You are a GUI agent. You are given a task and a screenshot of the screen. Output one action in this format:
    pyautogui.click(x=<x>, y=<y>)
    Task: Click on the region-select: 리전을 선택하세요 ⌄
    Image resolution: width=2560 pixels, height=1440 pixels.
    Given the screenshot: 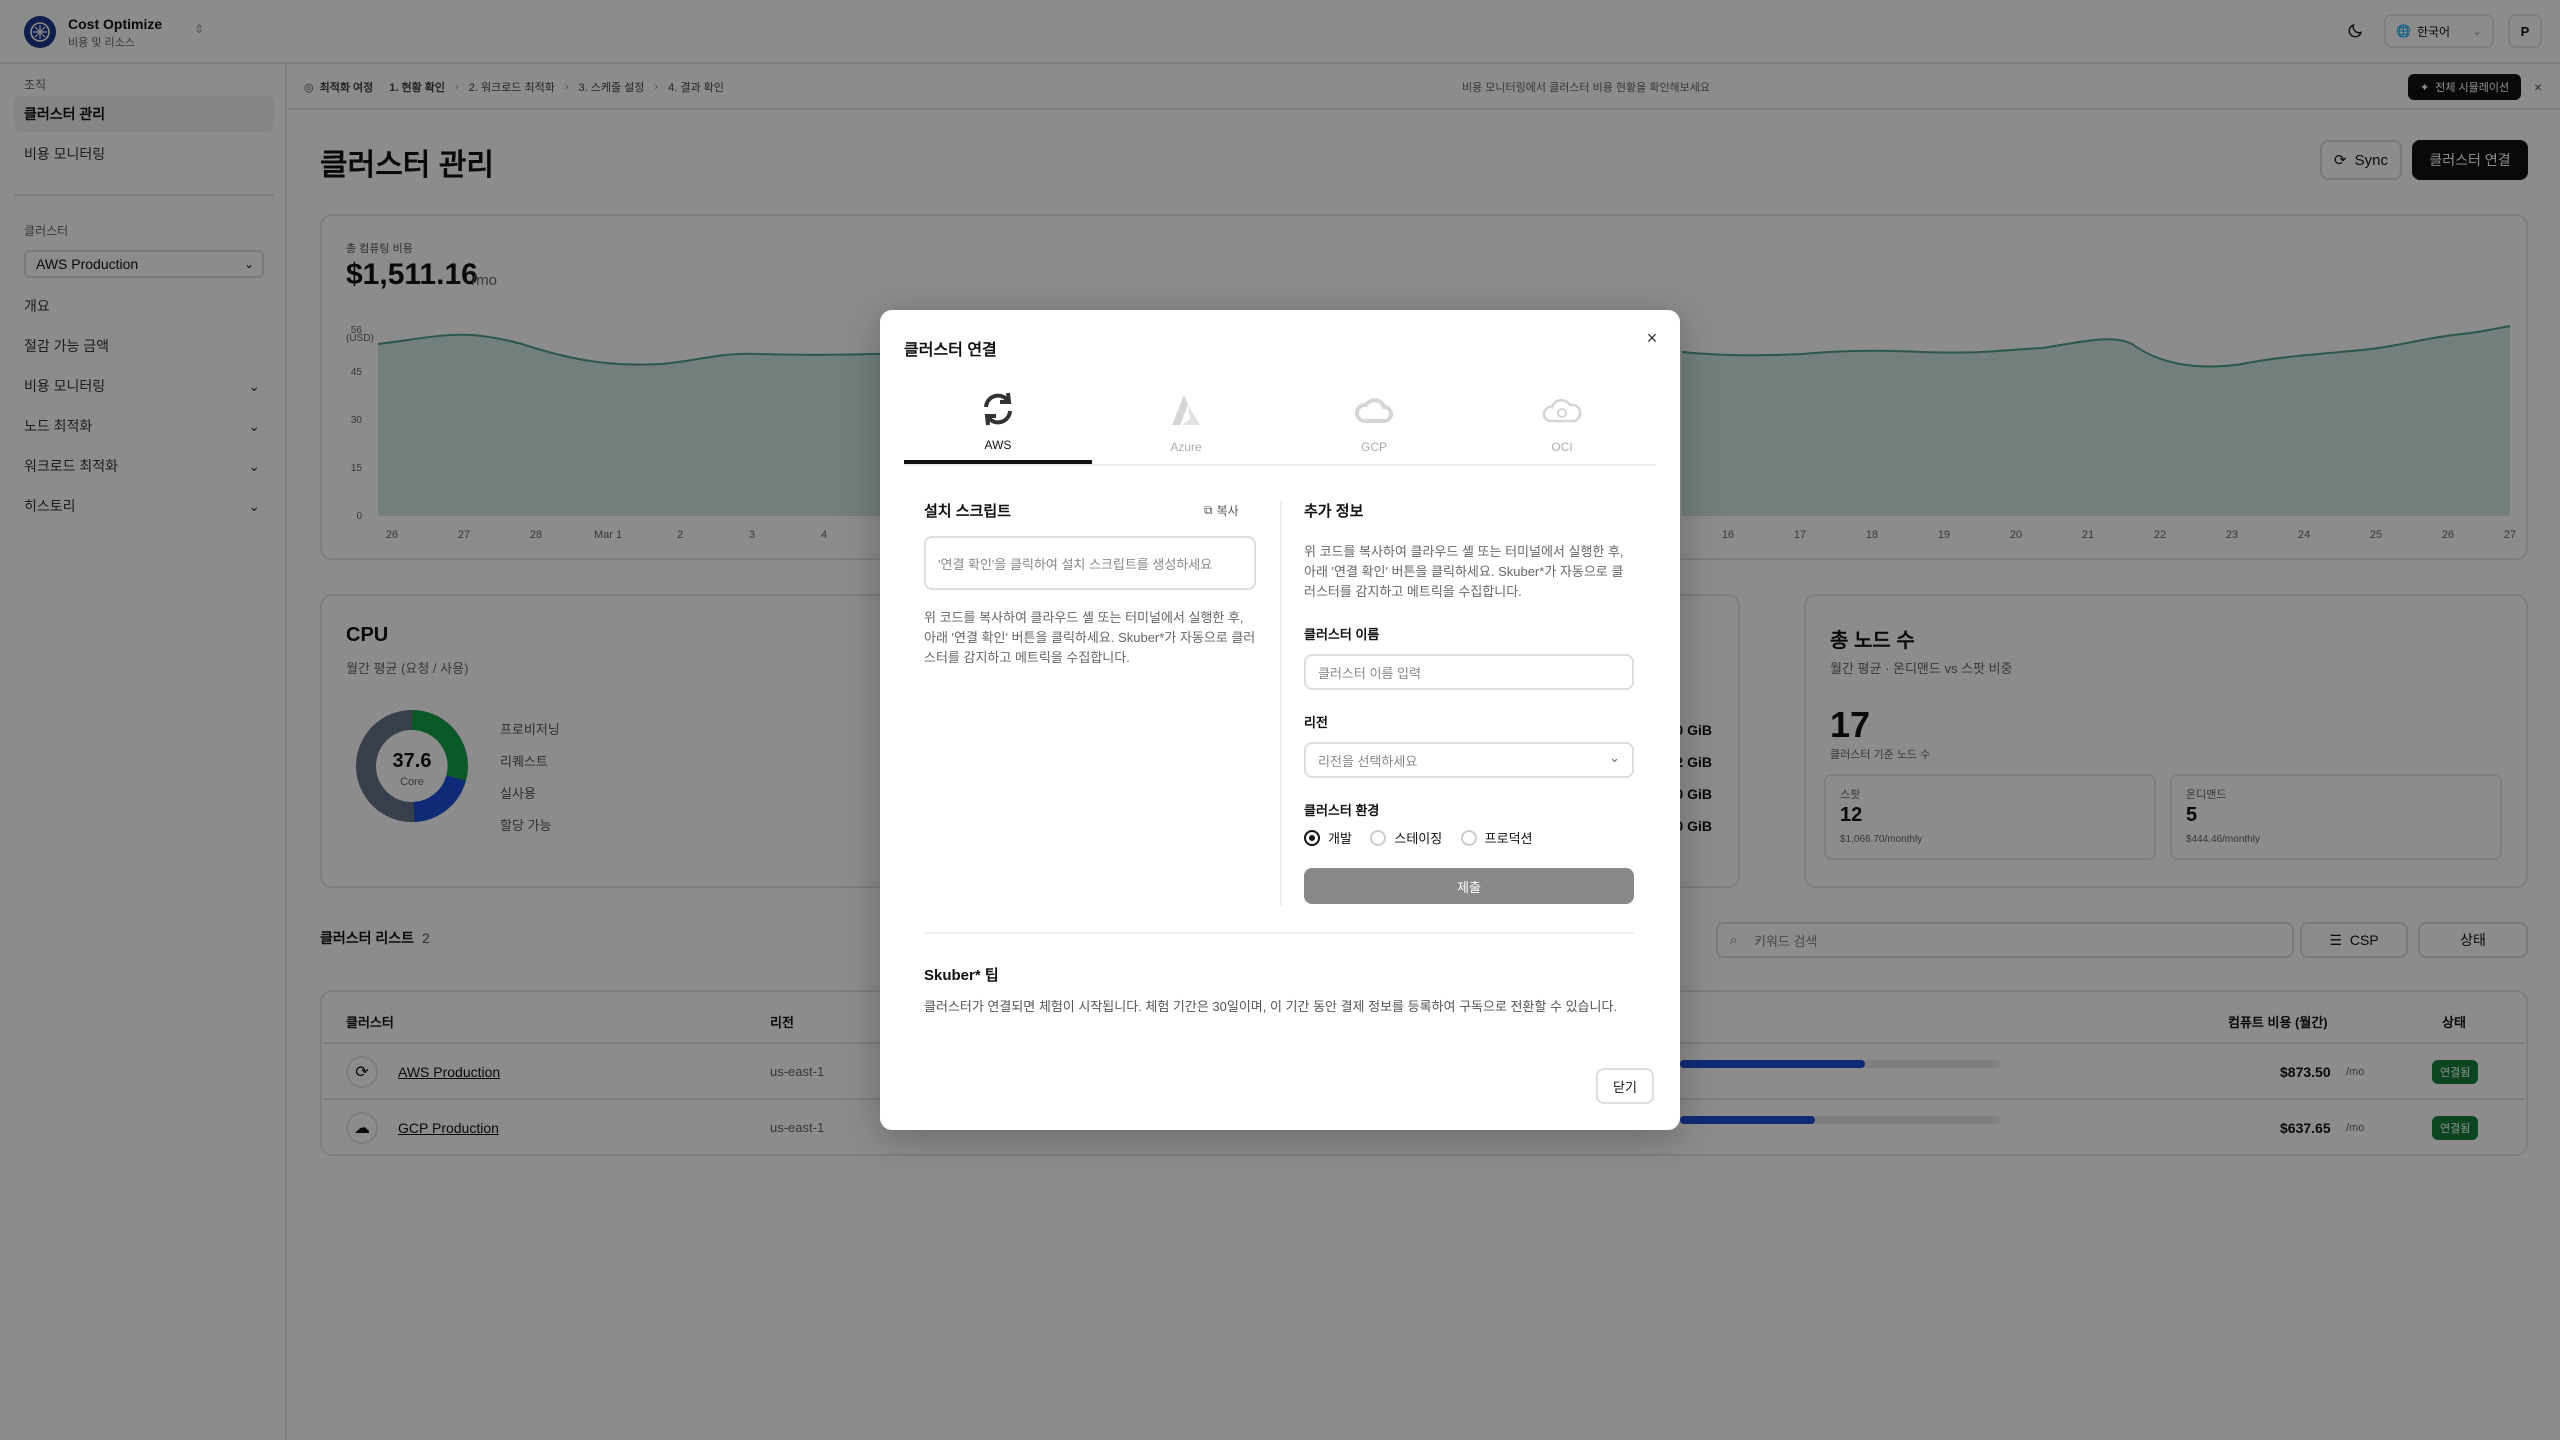 What is the action you would take?
    pyautogui.click(x=1469, y=760)
    